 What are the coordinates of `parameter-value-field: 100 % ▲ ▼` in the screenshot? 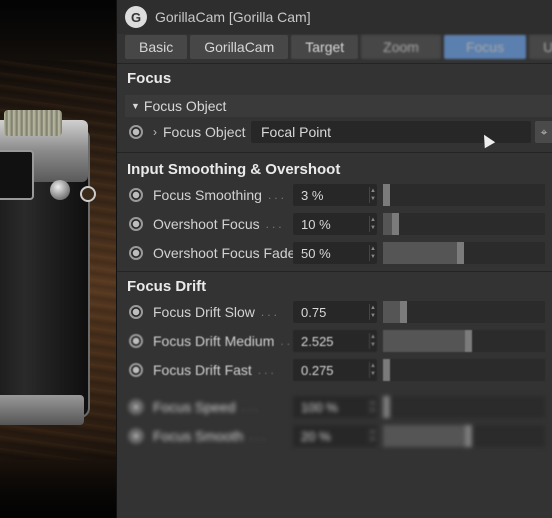 It's located at (335, 407).